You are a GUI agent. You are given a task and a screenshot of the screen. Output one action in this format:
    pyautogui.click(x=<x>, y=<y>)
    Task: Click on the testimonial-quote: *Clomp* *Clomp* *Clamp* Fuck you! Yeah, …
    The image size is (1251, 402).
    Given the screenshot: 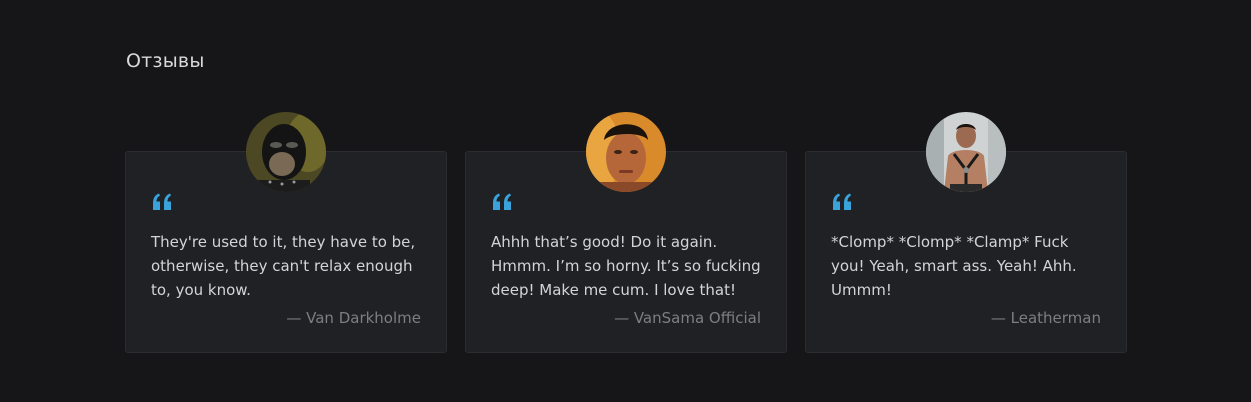 What is the action you would take?
    pyautogui.click(x=954, y=266)
    